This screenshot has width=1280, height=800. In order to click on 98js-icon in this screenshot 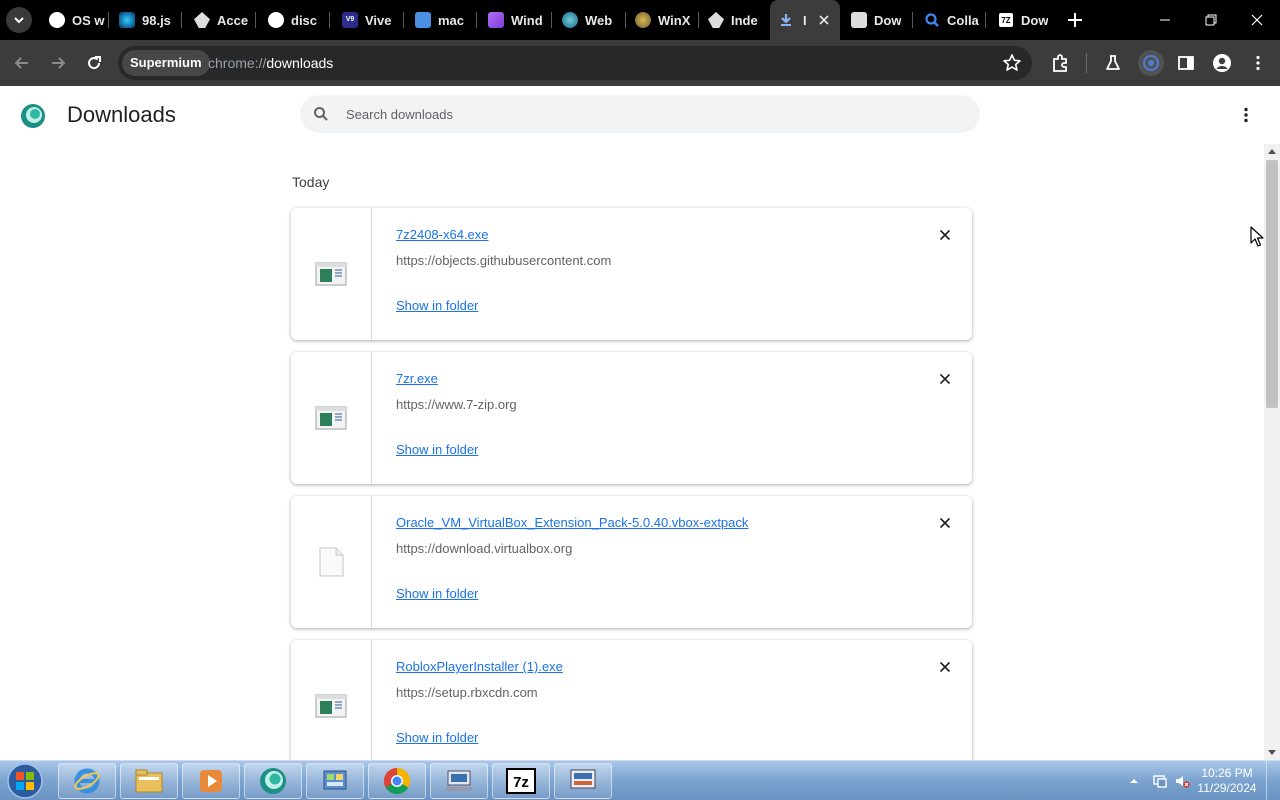, I will do `click(127, 20)`.